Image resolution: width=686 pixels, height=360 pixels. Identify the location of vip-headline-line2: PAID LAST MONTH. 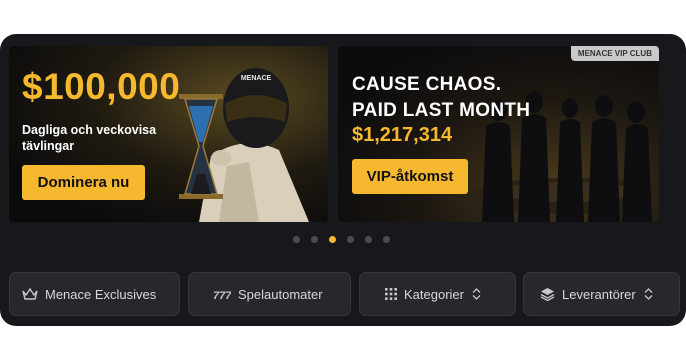
(441, 110).